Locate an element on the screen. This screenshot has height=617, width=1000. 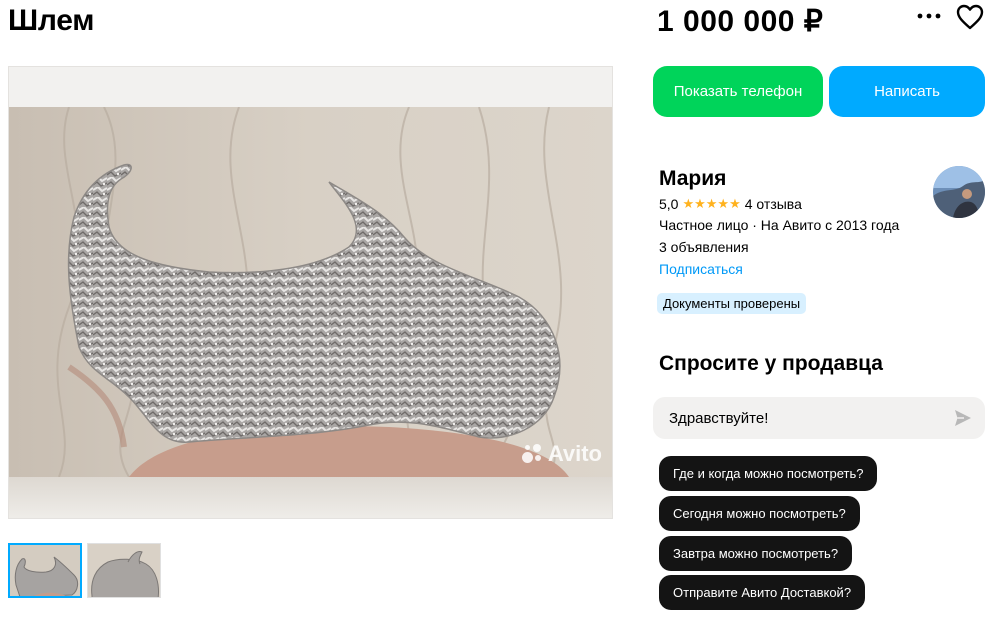
show-phone-button: Показать телефон is located at coordinates (738, 91).